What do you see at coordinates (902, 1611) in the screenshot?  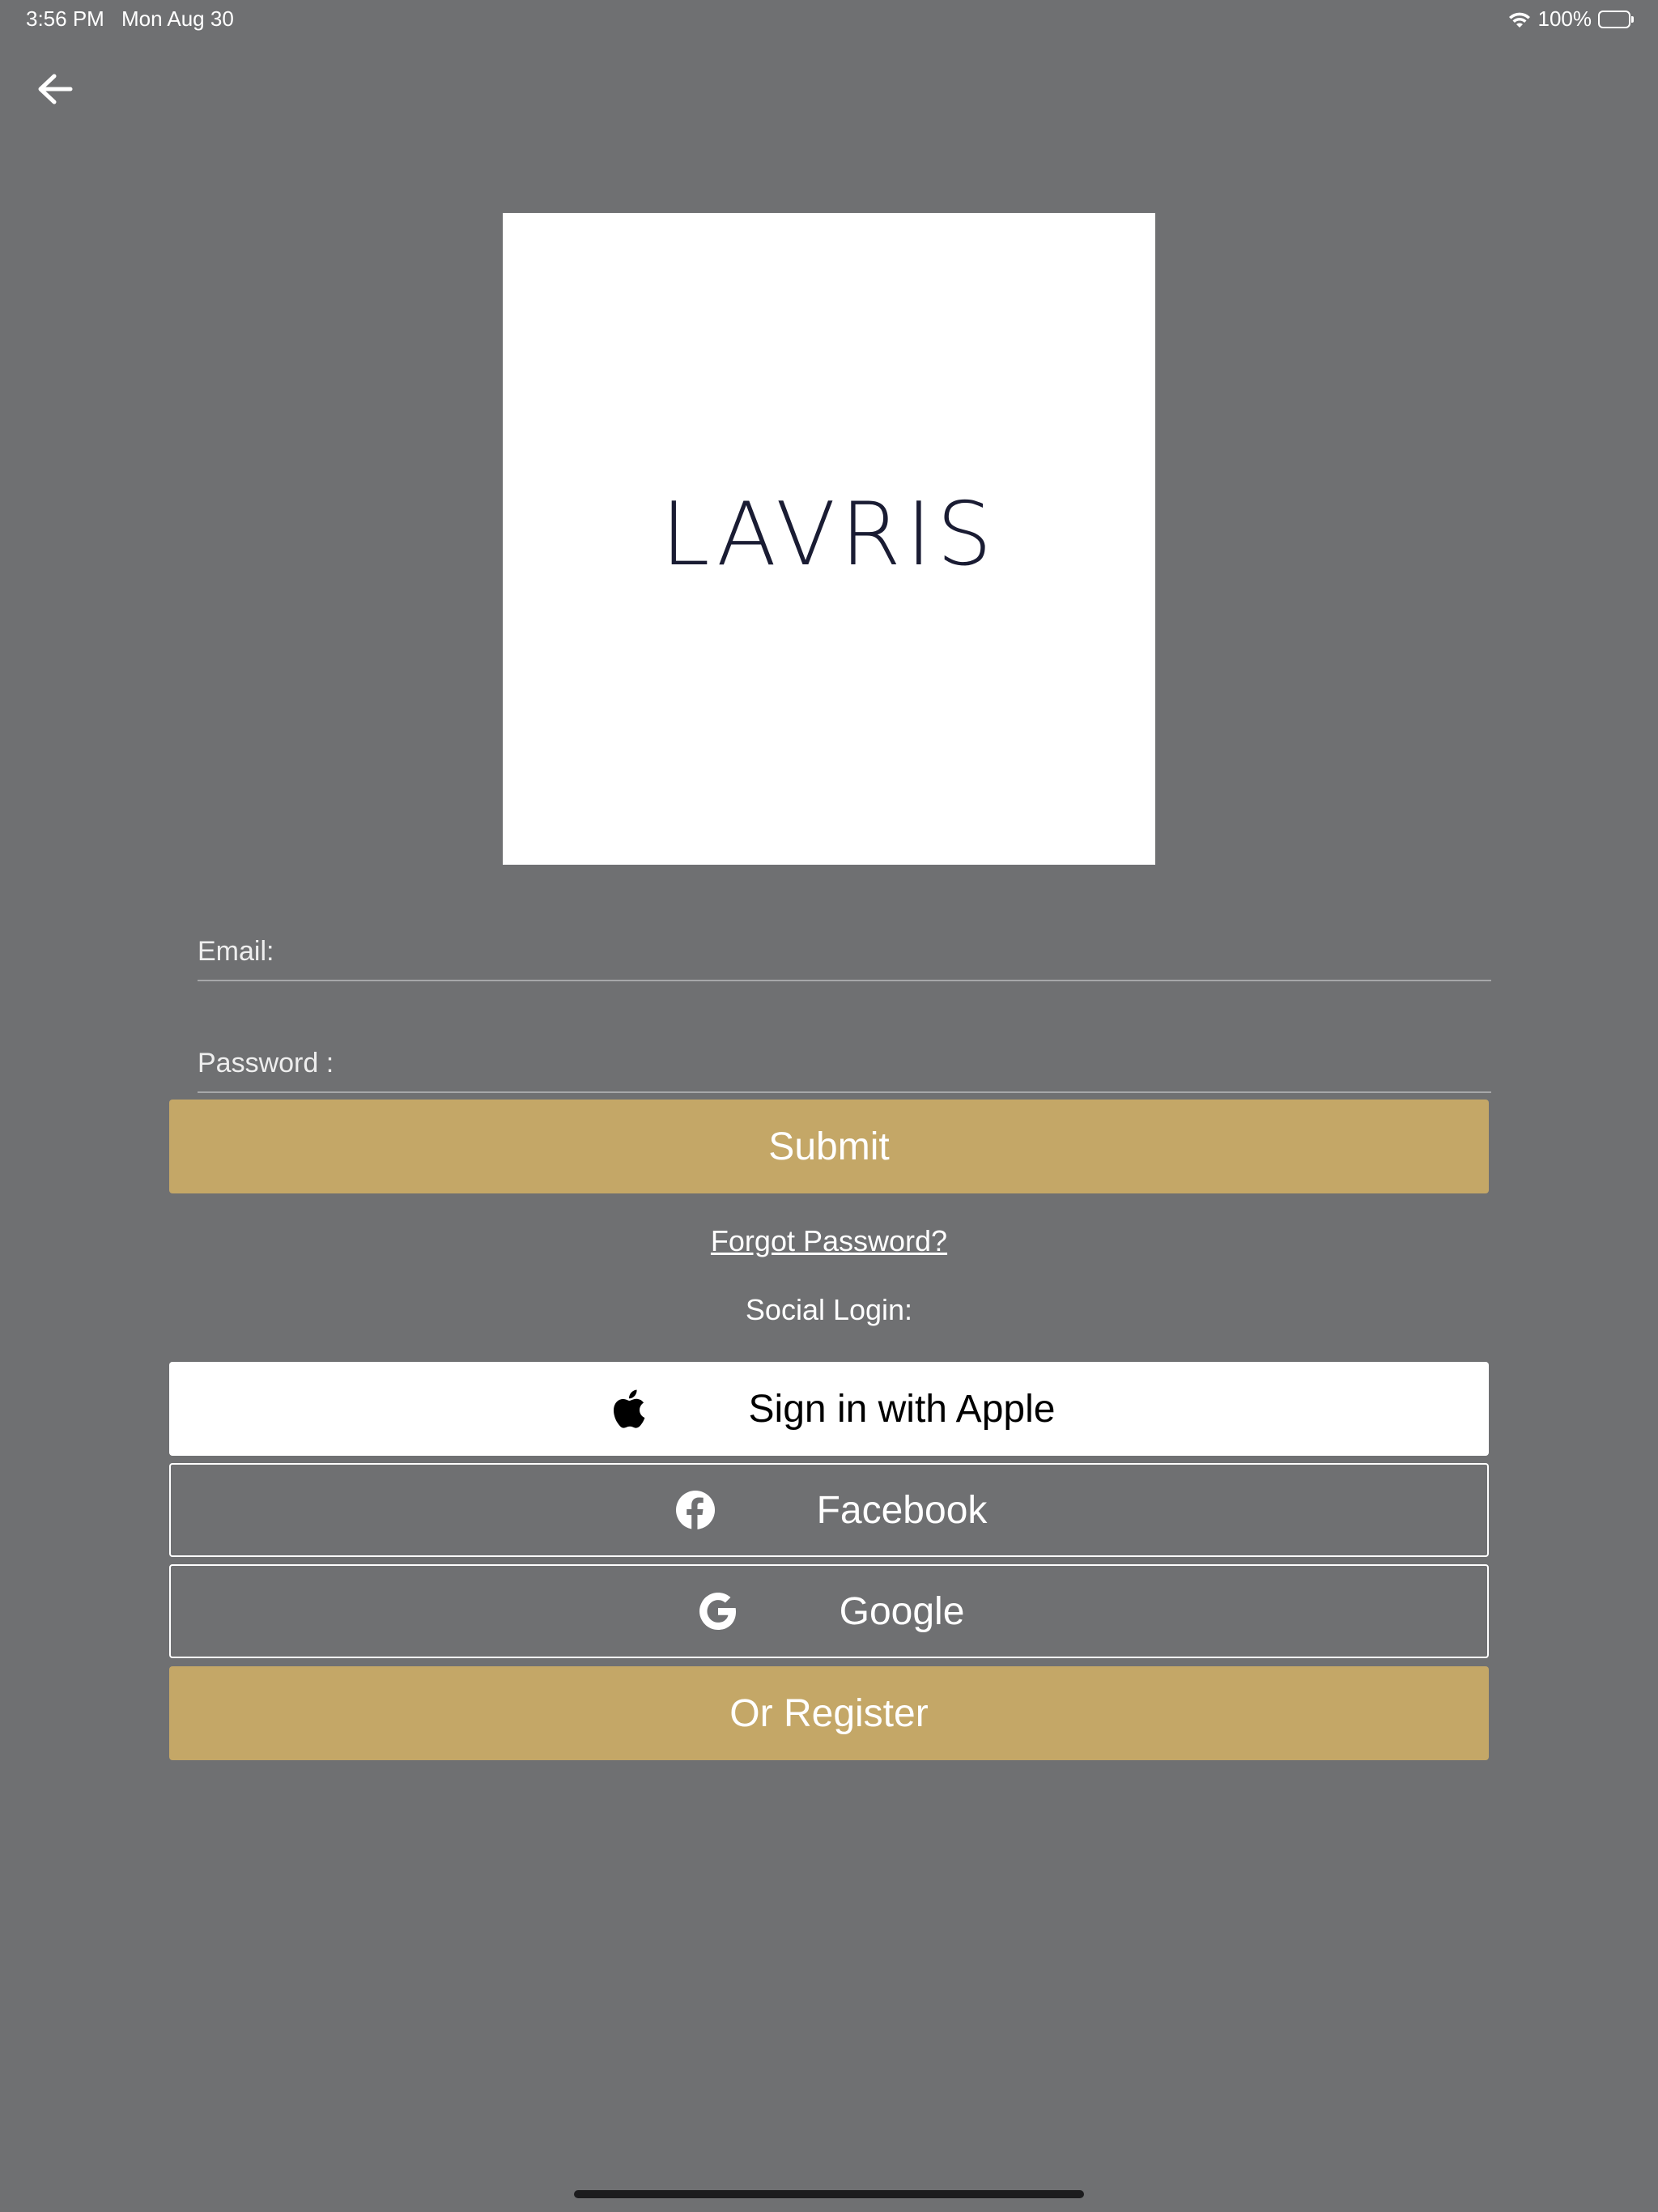 I see `google-button-label: Google` at bounding box center [902, 1611].